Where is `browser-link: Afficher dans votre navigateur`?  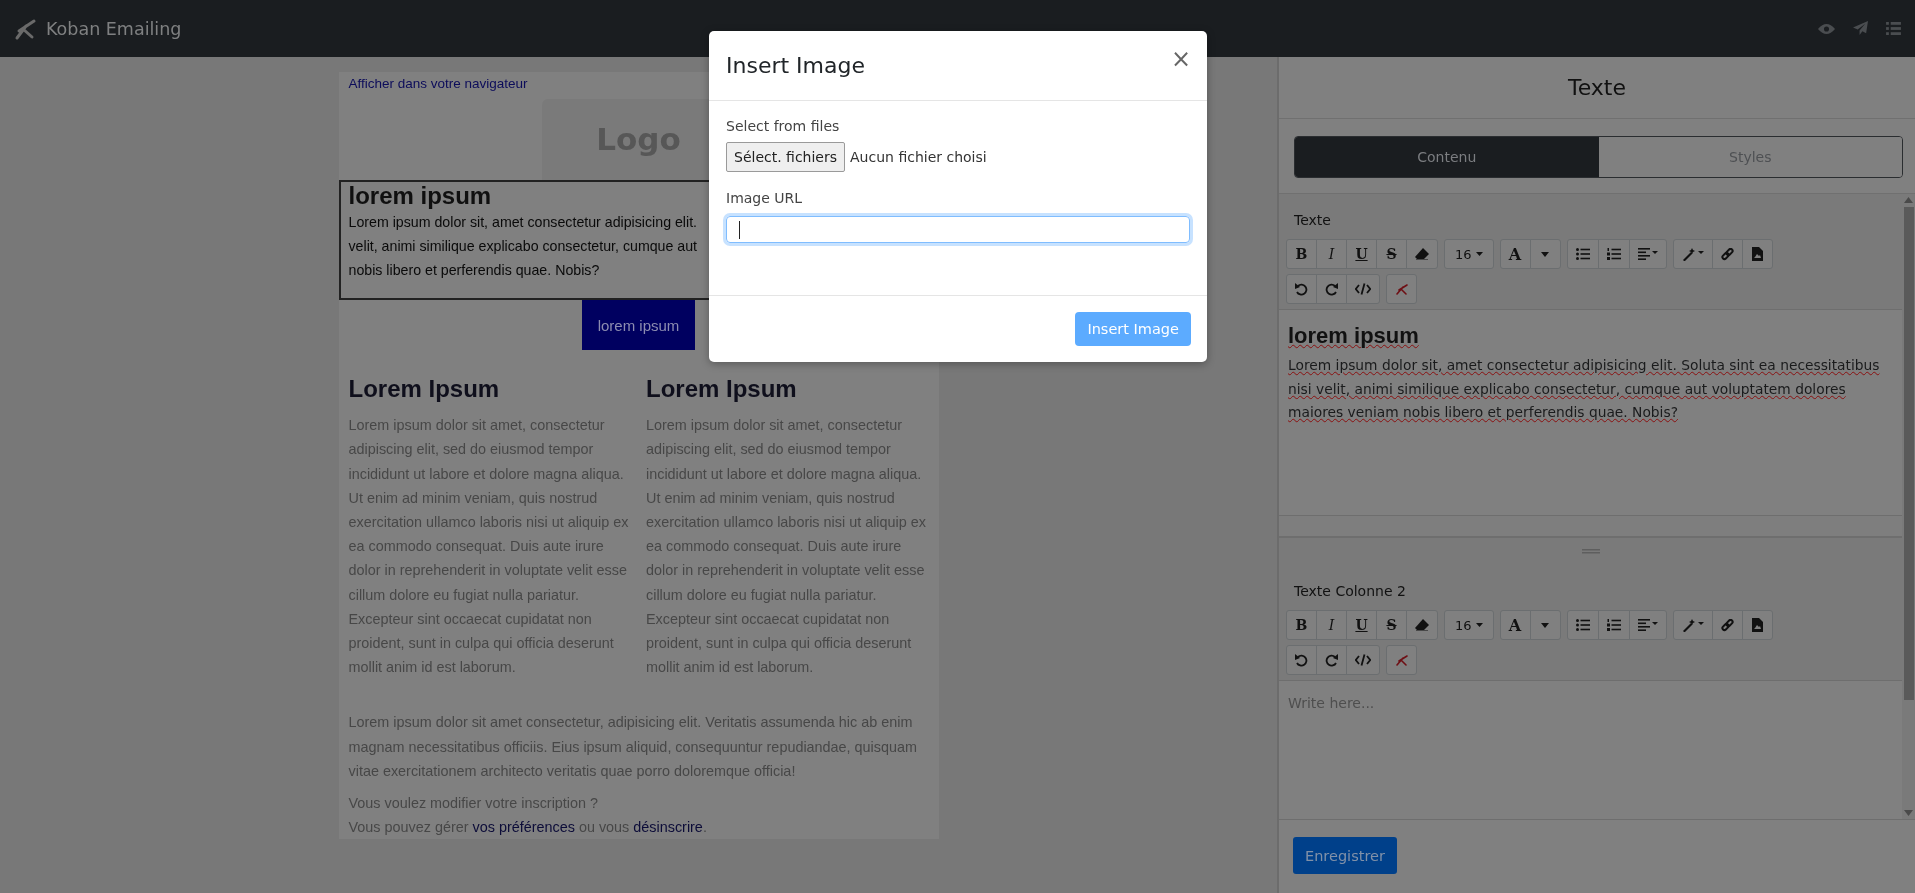
browser-link: Afficher dans votre navigateur is located at coordinates (438, 83).